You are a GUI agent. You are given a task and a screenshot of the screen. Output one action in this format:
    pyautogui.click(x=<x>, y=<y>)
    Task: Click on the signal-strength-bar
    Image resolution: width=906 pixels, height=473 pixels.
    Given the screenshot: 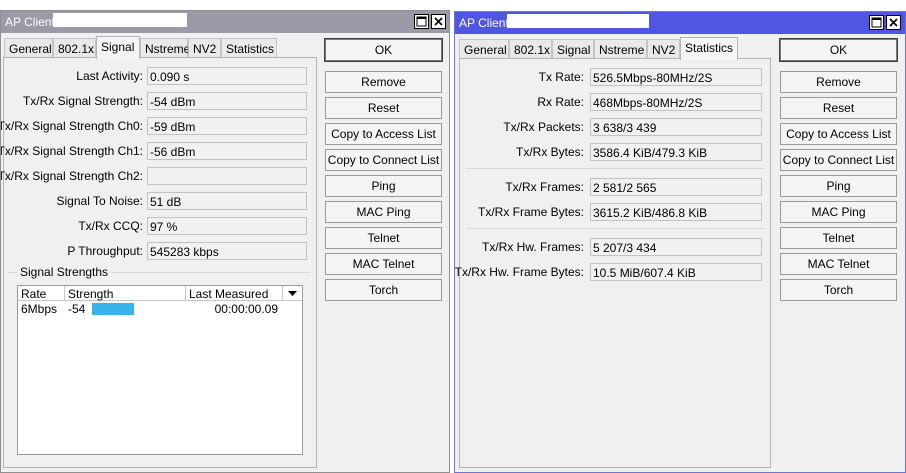 What is the action you would take?
    pyautogui.click(x=113, y=309)
    